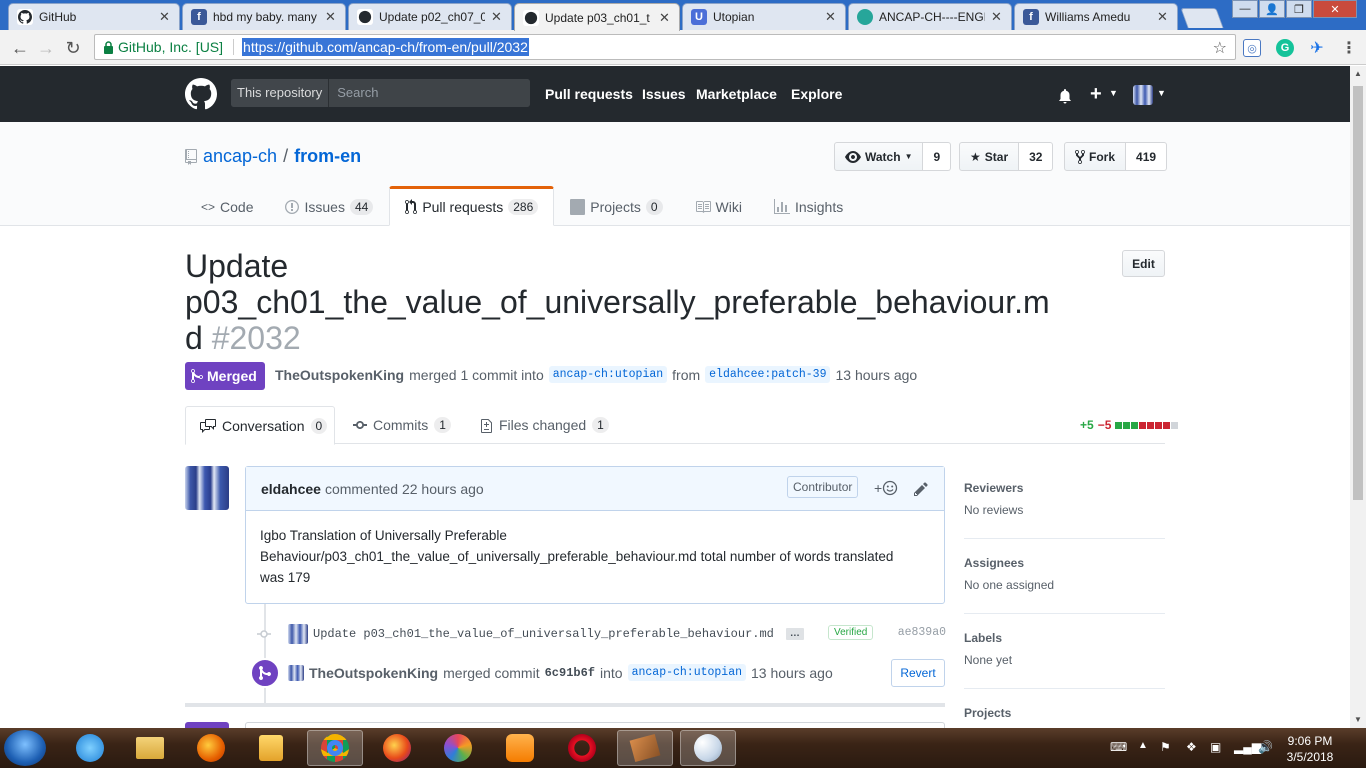  What do you see at coordinates (90, 748) in the screenshot?
I see `internet-explorer-icon` at bounding box center [90, 748].